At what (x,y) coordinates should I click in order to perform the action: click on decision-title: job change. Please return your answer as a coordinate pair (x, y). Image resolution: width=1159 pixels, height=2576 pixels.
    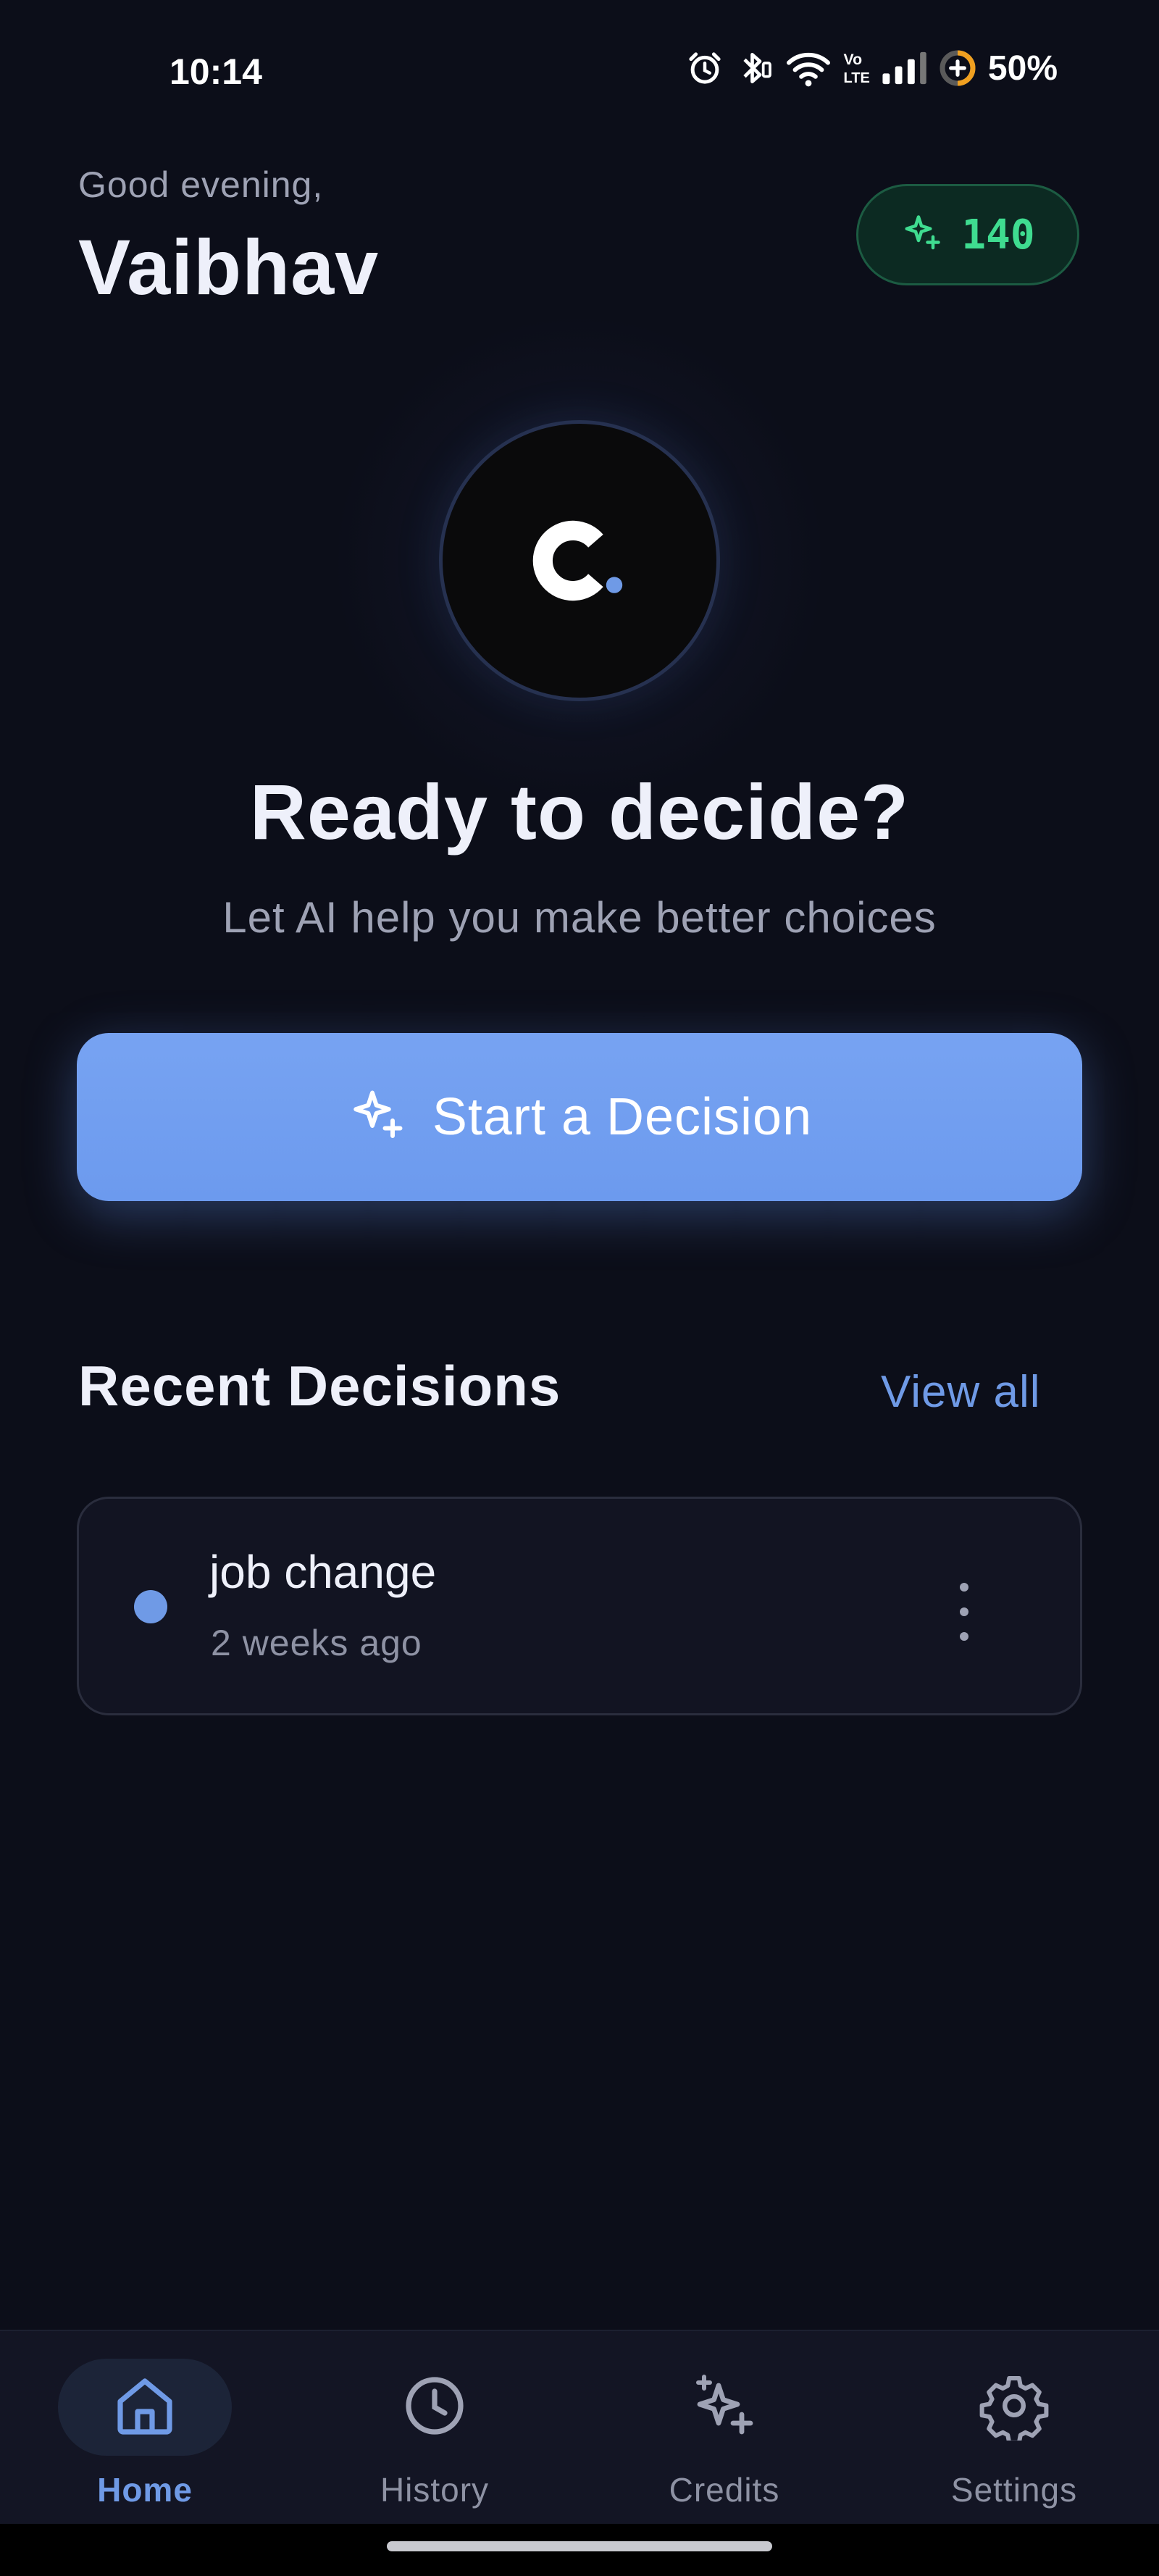
    Looking at the image, I should click on (323, 1572).